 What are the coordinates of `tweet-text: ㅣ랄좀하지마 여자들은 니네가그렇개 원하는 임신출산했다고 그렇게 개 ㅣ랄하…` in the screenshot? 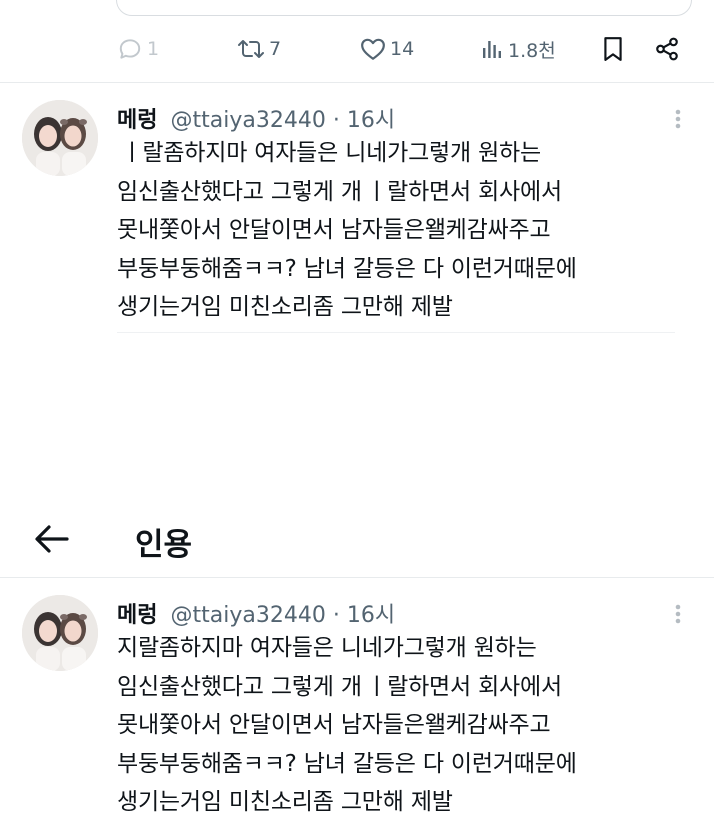 It's located at (347, 230).